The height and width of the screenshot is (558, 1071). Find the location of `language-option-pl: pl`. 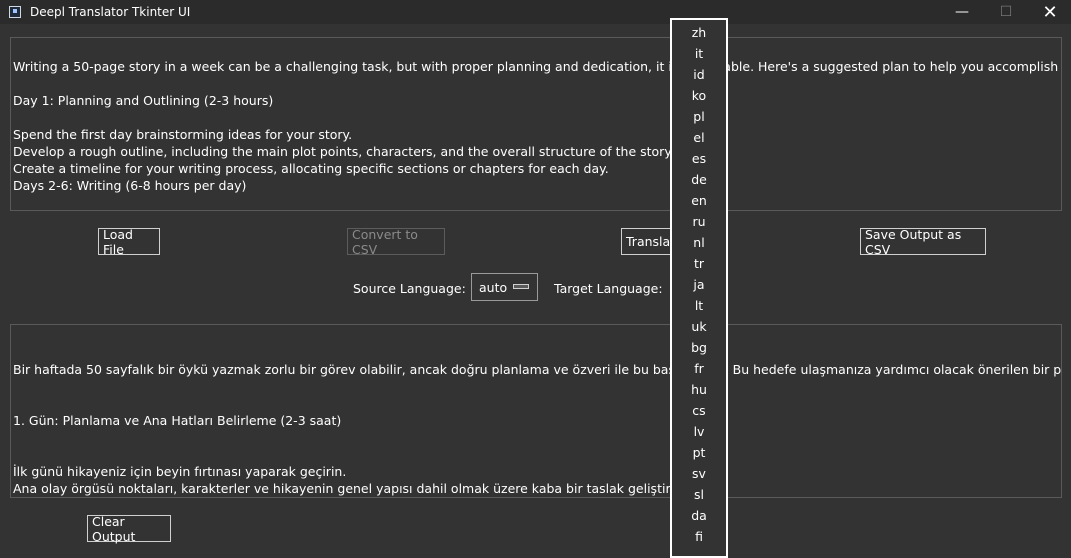

language-option-pl: pl is located at coordinates (699, 117).